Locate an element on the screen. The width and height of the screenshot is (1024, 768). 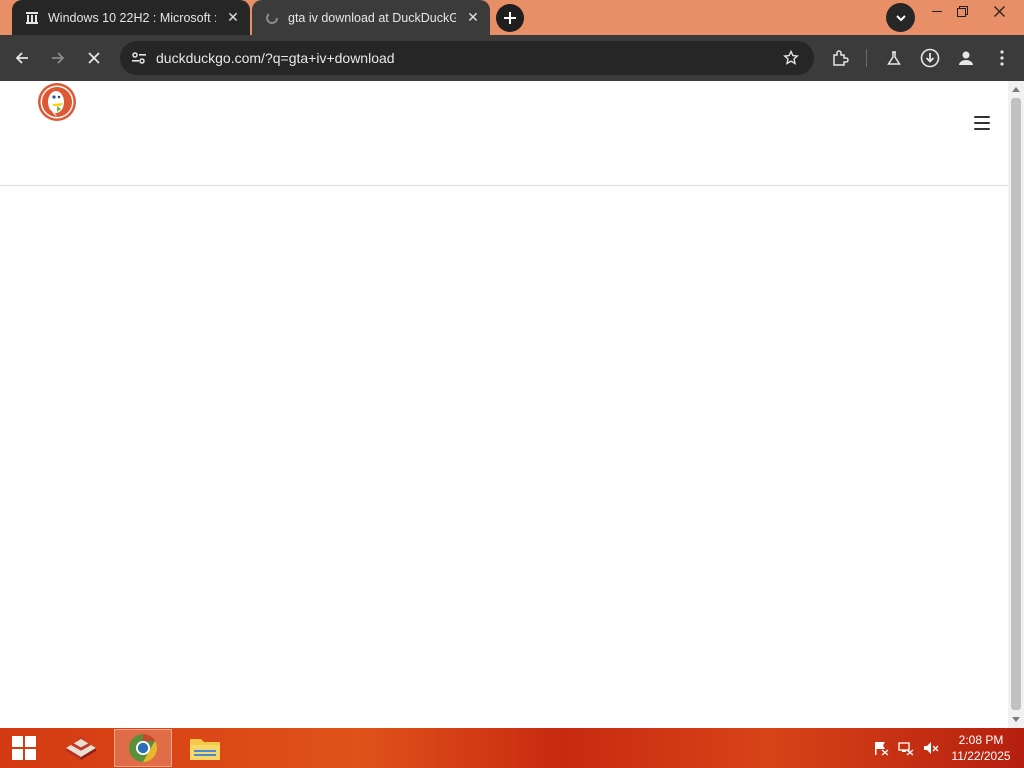
tab-title: gta iv download at DuckDuckGo is located at coordinates (372, 17).